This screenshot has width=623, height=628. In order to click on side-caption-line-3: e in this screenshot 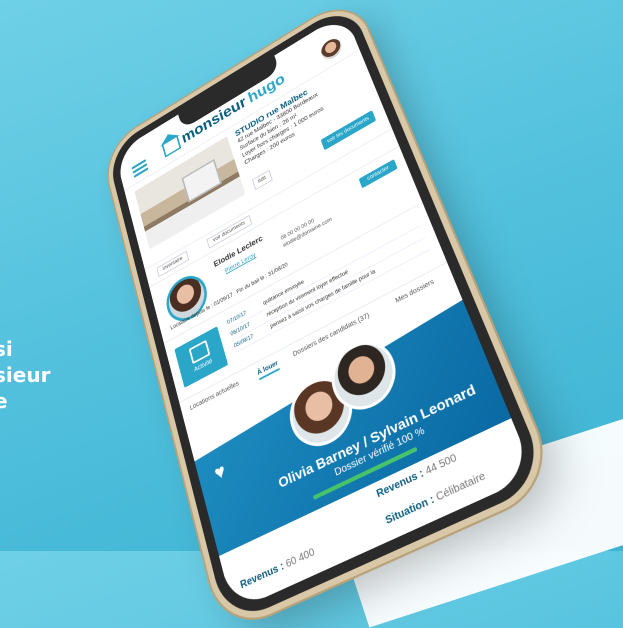, I will do `click(4, 401)`.